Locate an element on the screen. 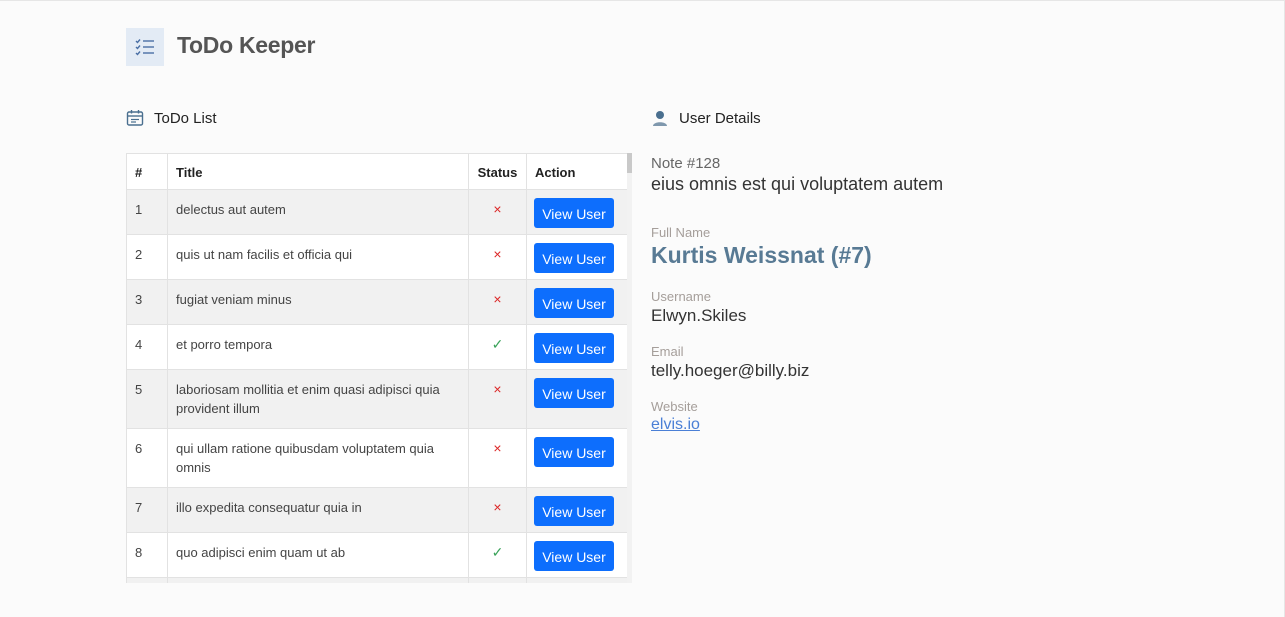 This screenshot has height=617, width=1285. column-header-action: Action is located at coordinates (577, 171).